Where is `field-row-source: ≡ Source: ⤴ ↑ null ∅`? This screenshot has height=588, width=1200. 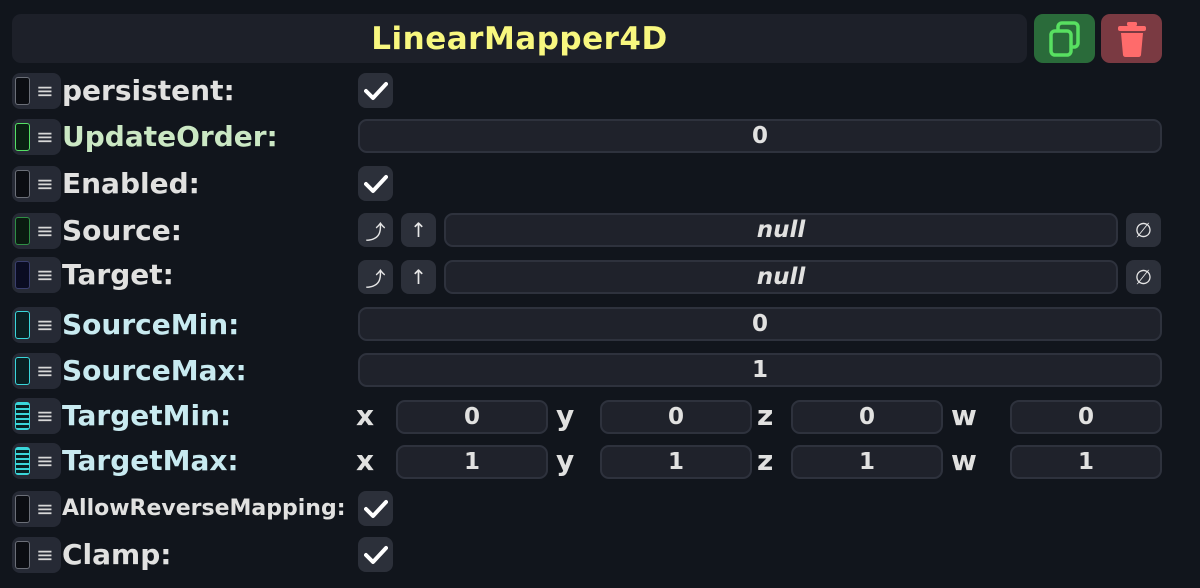
field-row-source: ≡ Source: ⤴ ↑ null ∅ is located at coordinates (600, 231).